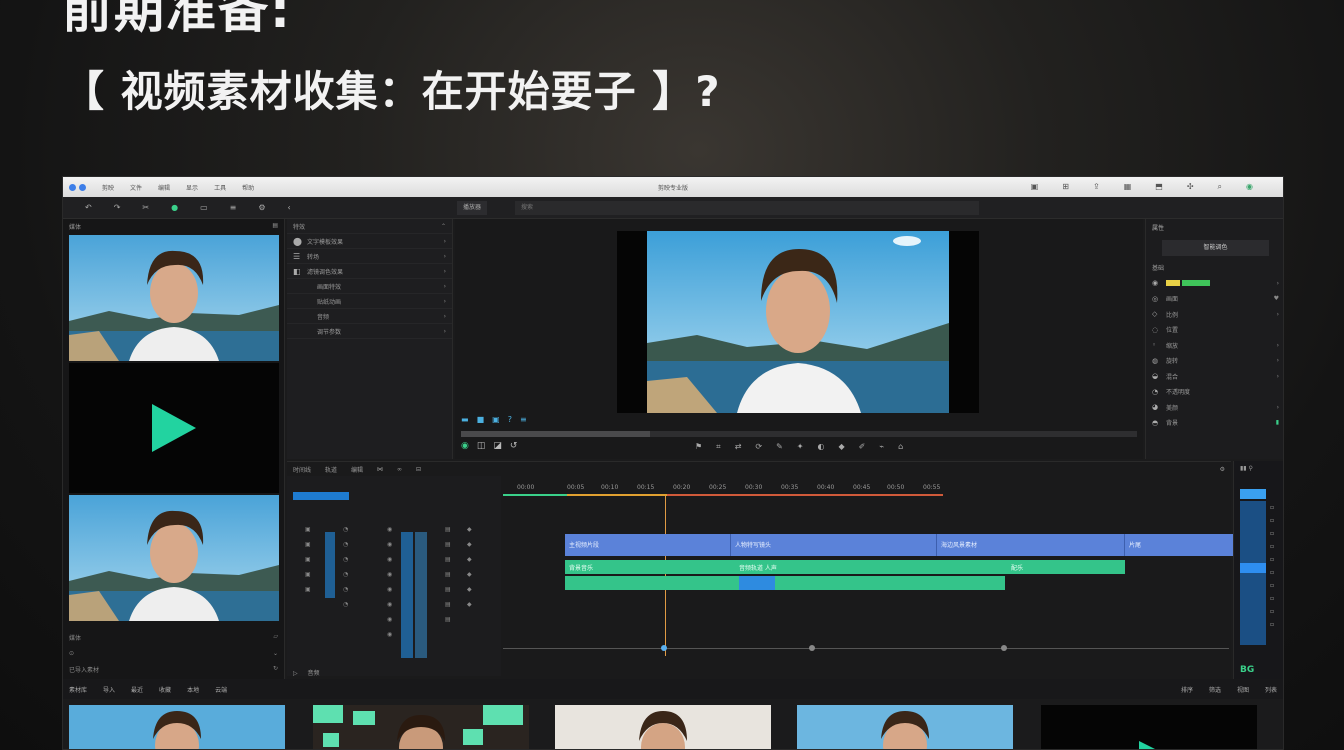  I want to click on browser-tab: 本地, so click(193, 689).